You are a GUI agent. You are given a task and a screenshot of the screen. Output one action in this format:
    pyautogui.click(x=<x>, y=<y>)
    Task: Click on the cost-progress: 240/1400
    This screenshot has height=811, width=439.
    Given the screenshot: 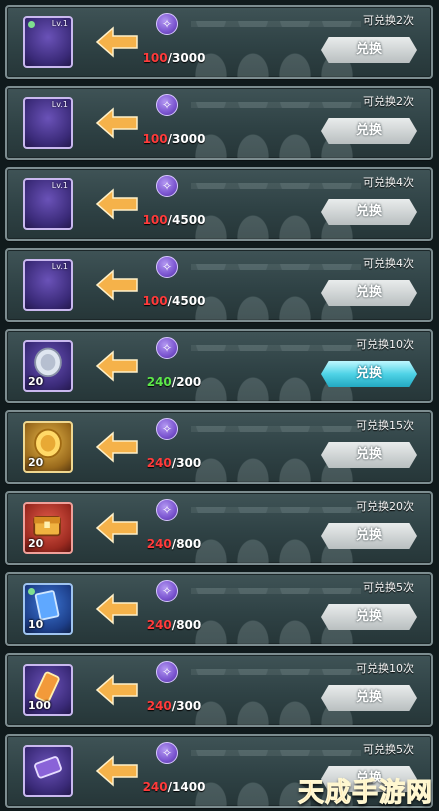 What is the action you would take?
    pyautogui.click(x=174, y=787)
    